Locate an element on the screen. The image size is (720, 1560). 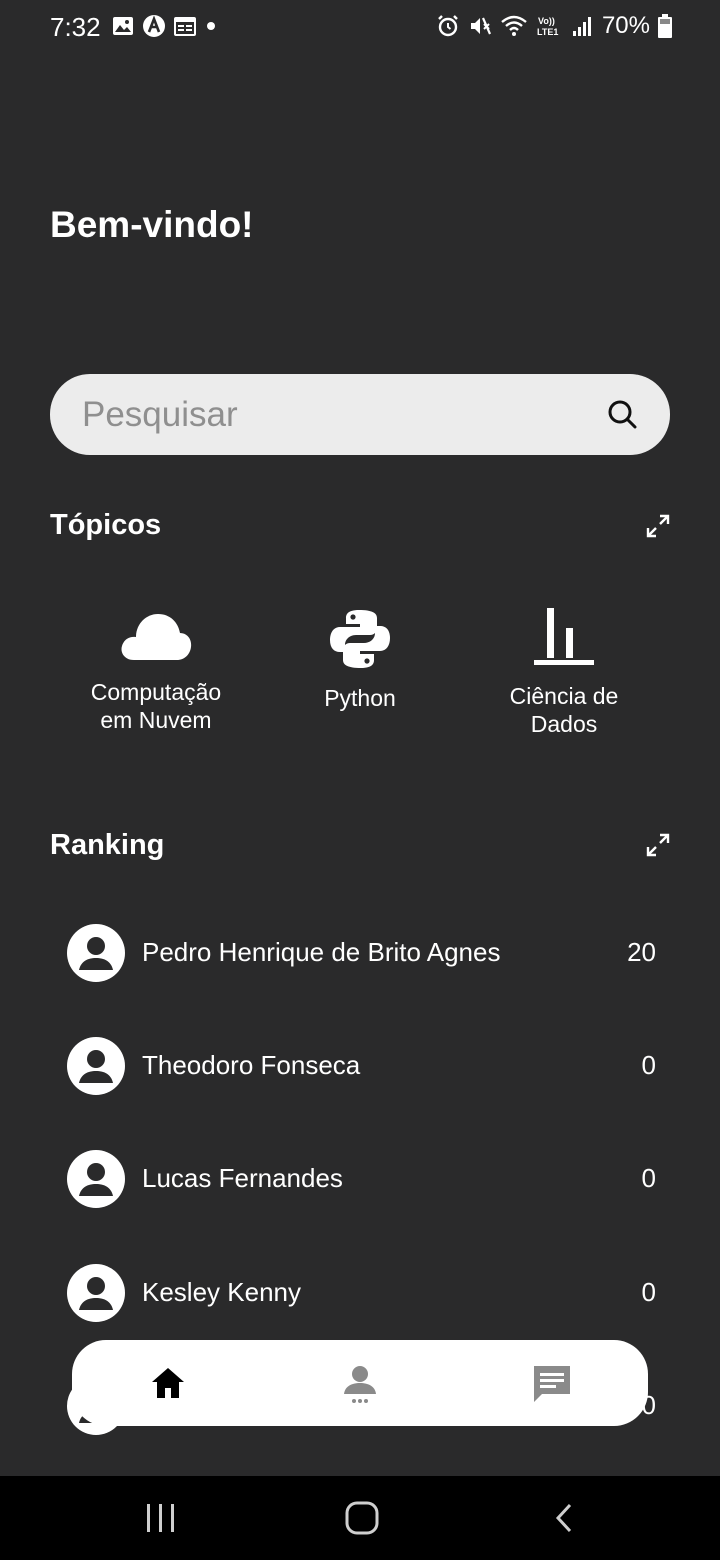
gallery-icon is located at coordinates (123, 26).